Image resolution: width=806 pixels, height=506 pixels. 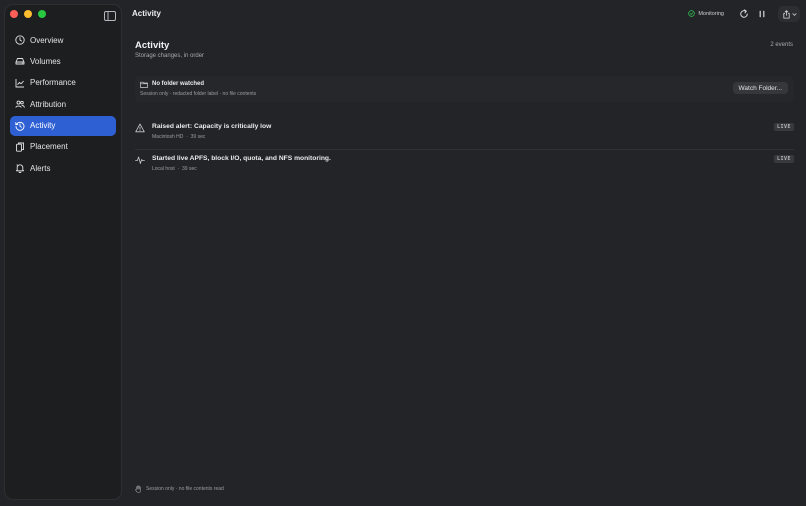 I want to click on minimize-window-button, so click(x=28, y=14).